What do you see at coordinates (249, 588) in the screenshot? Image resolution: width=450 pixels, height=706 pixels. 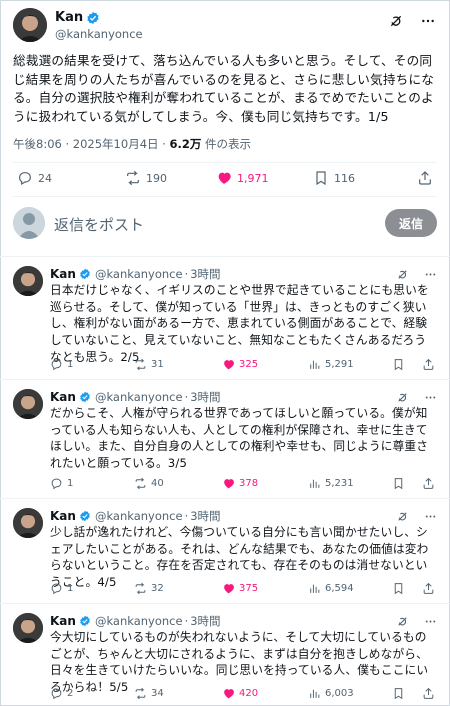 I see `like-count: 375` at bounding box center [249, 588].